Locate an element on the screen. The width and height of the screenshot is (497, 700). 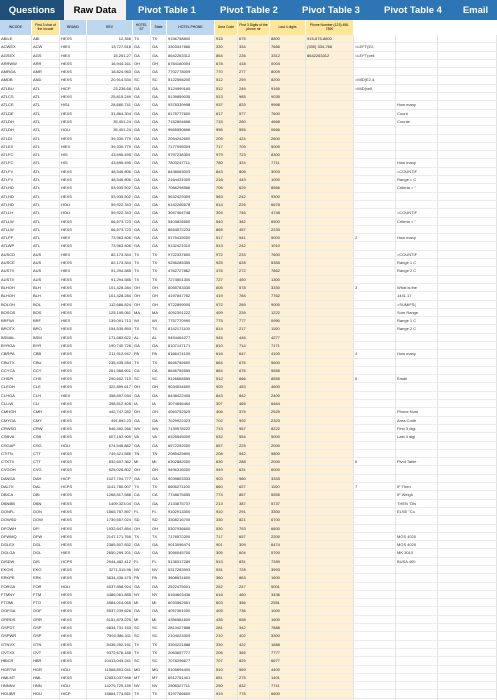
cell-hotel-phone: 6033562551 is located at coordinates (191, 603).